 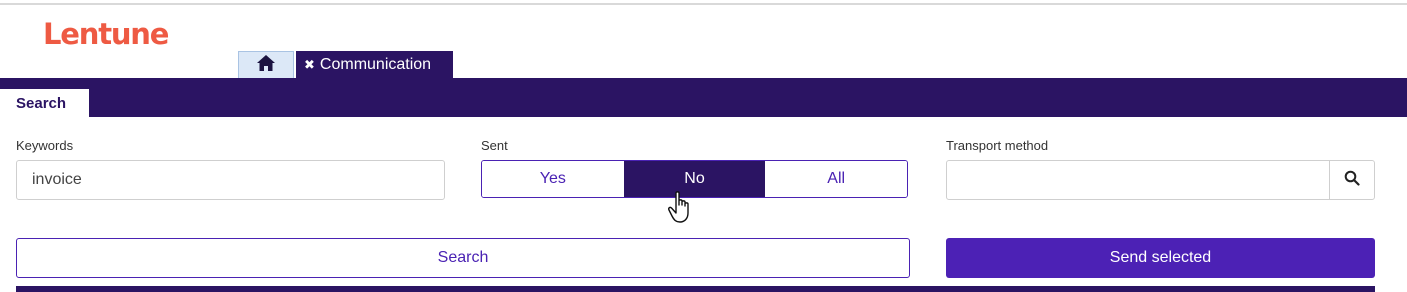 I want to click on tab-communication: ✖ Communication, so click(x=374, y=65).